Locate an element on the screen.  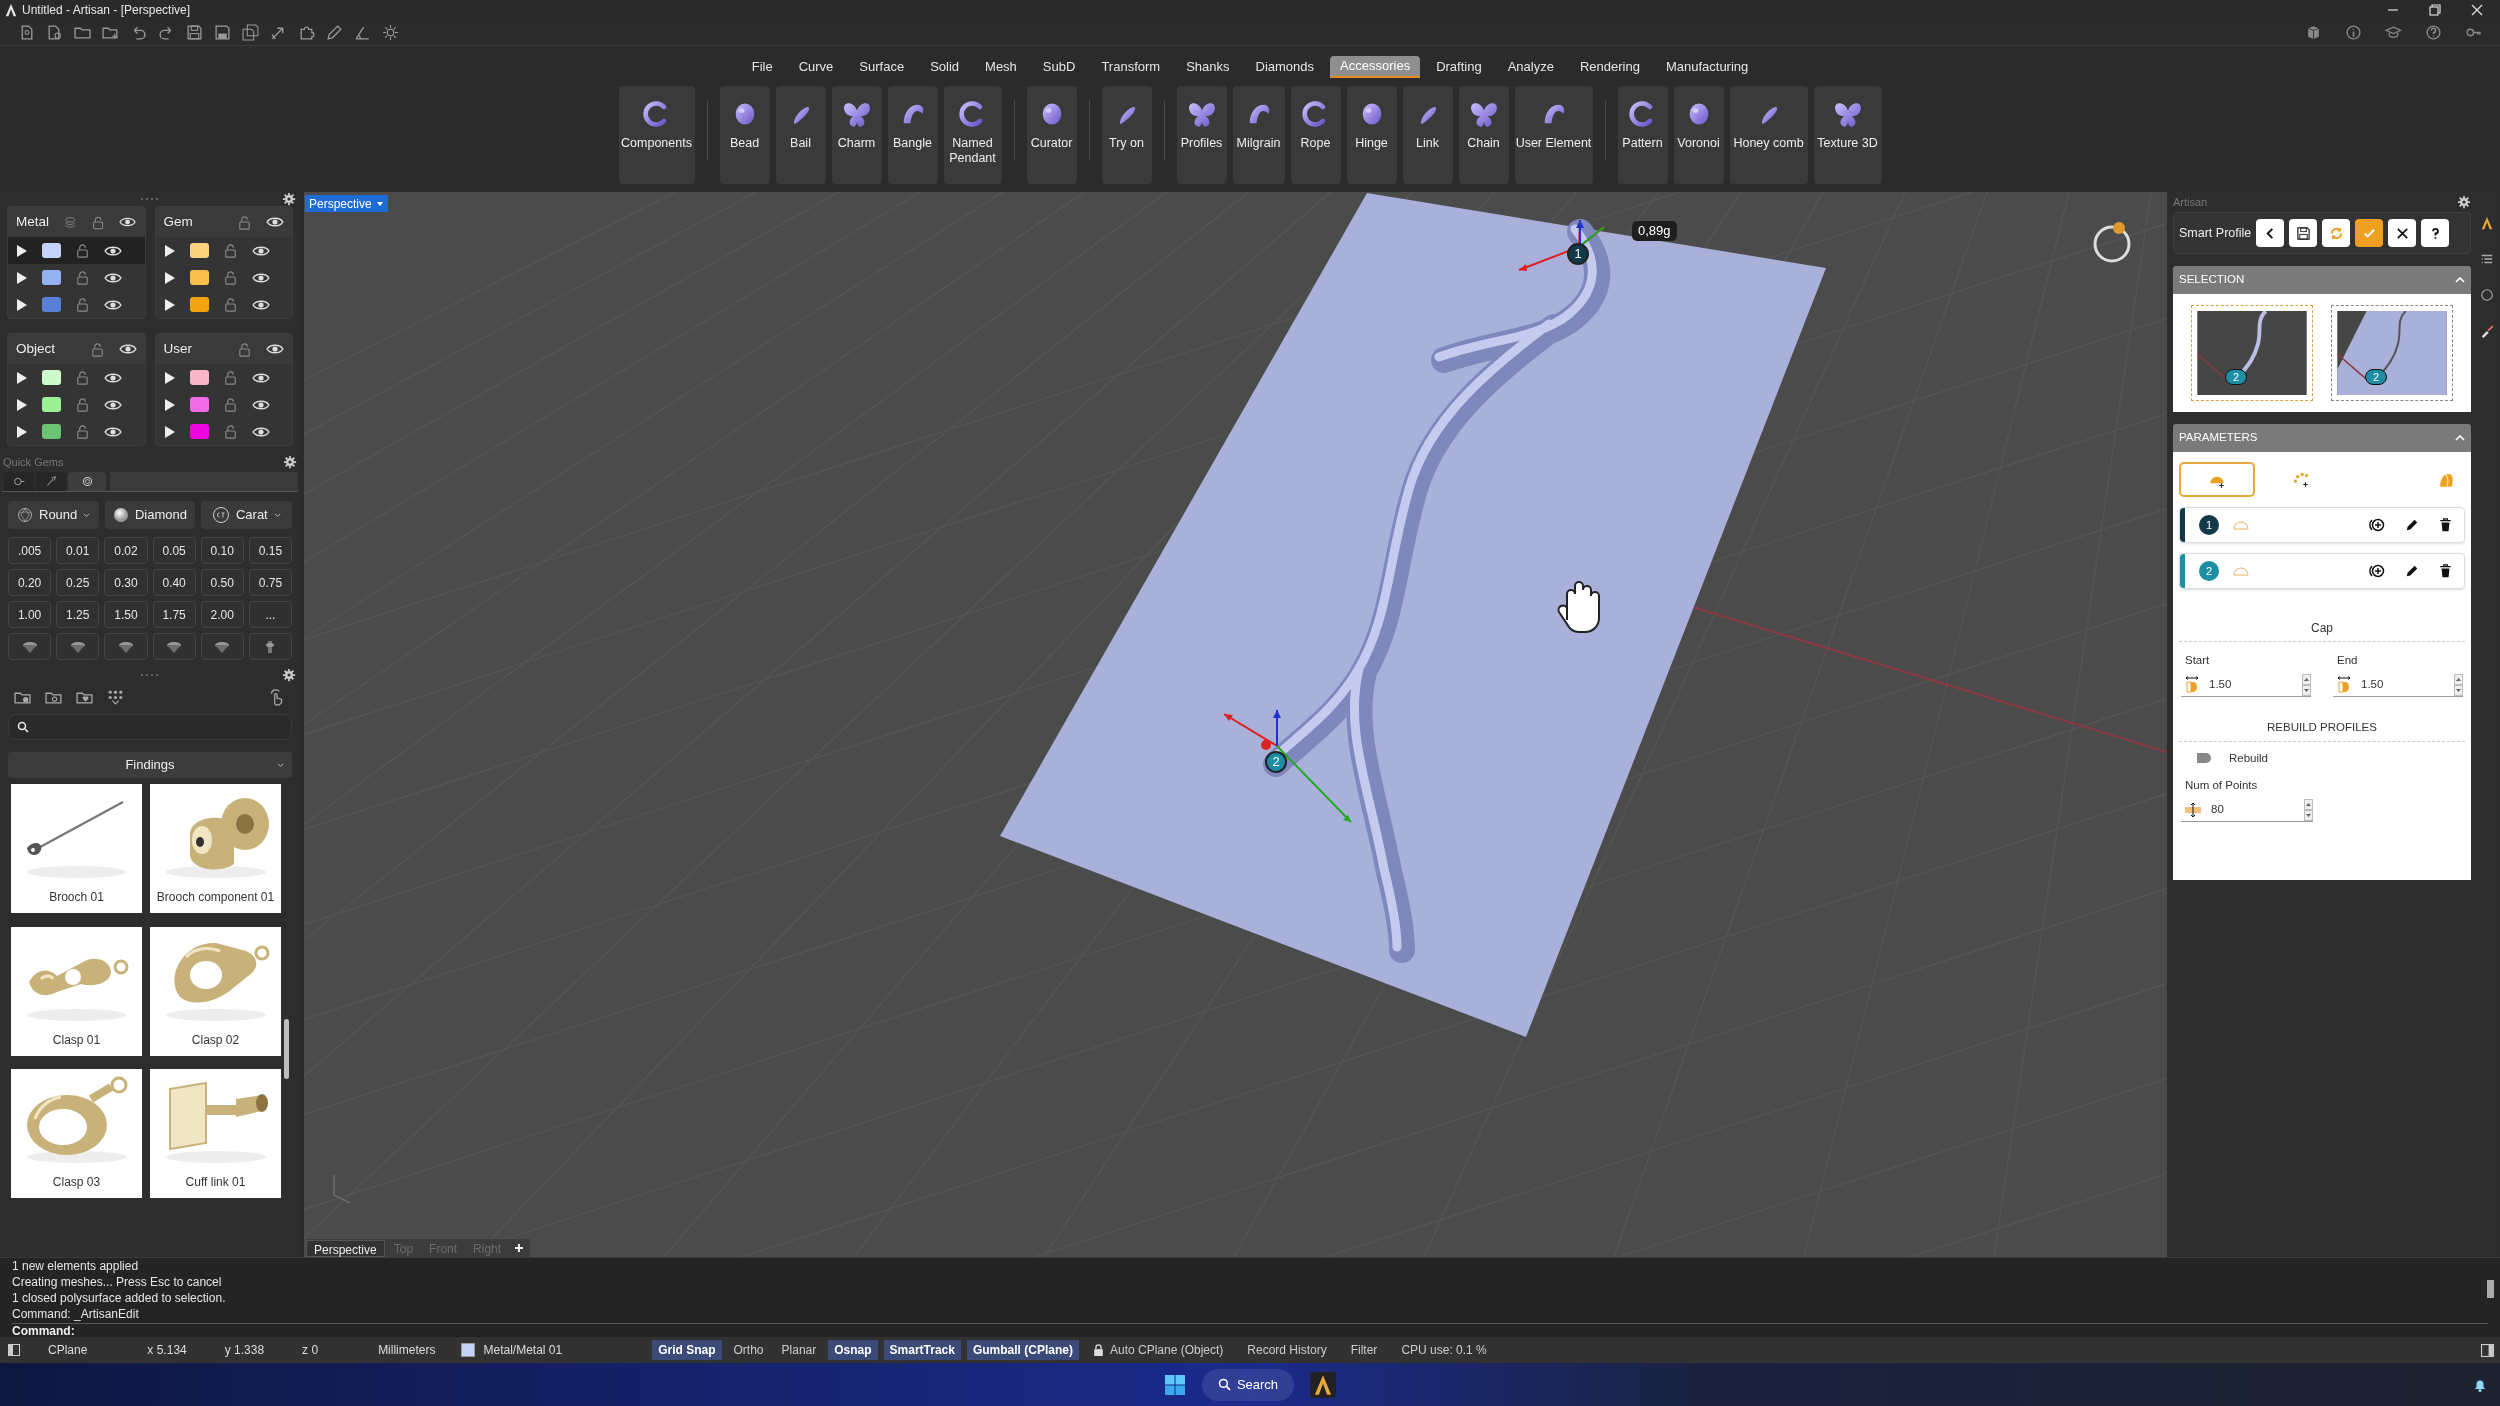
app-logo is located at coordinates (2487, 223).